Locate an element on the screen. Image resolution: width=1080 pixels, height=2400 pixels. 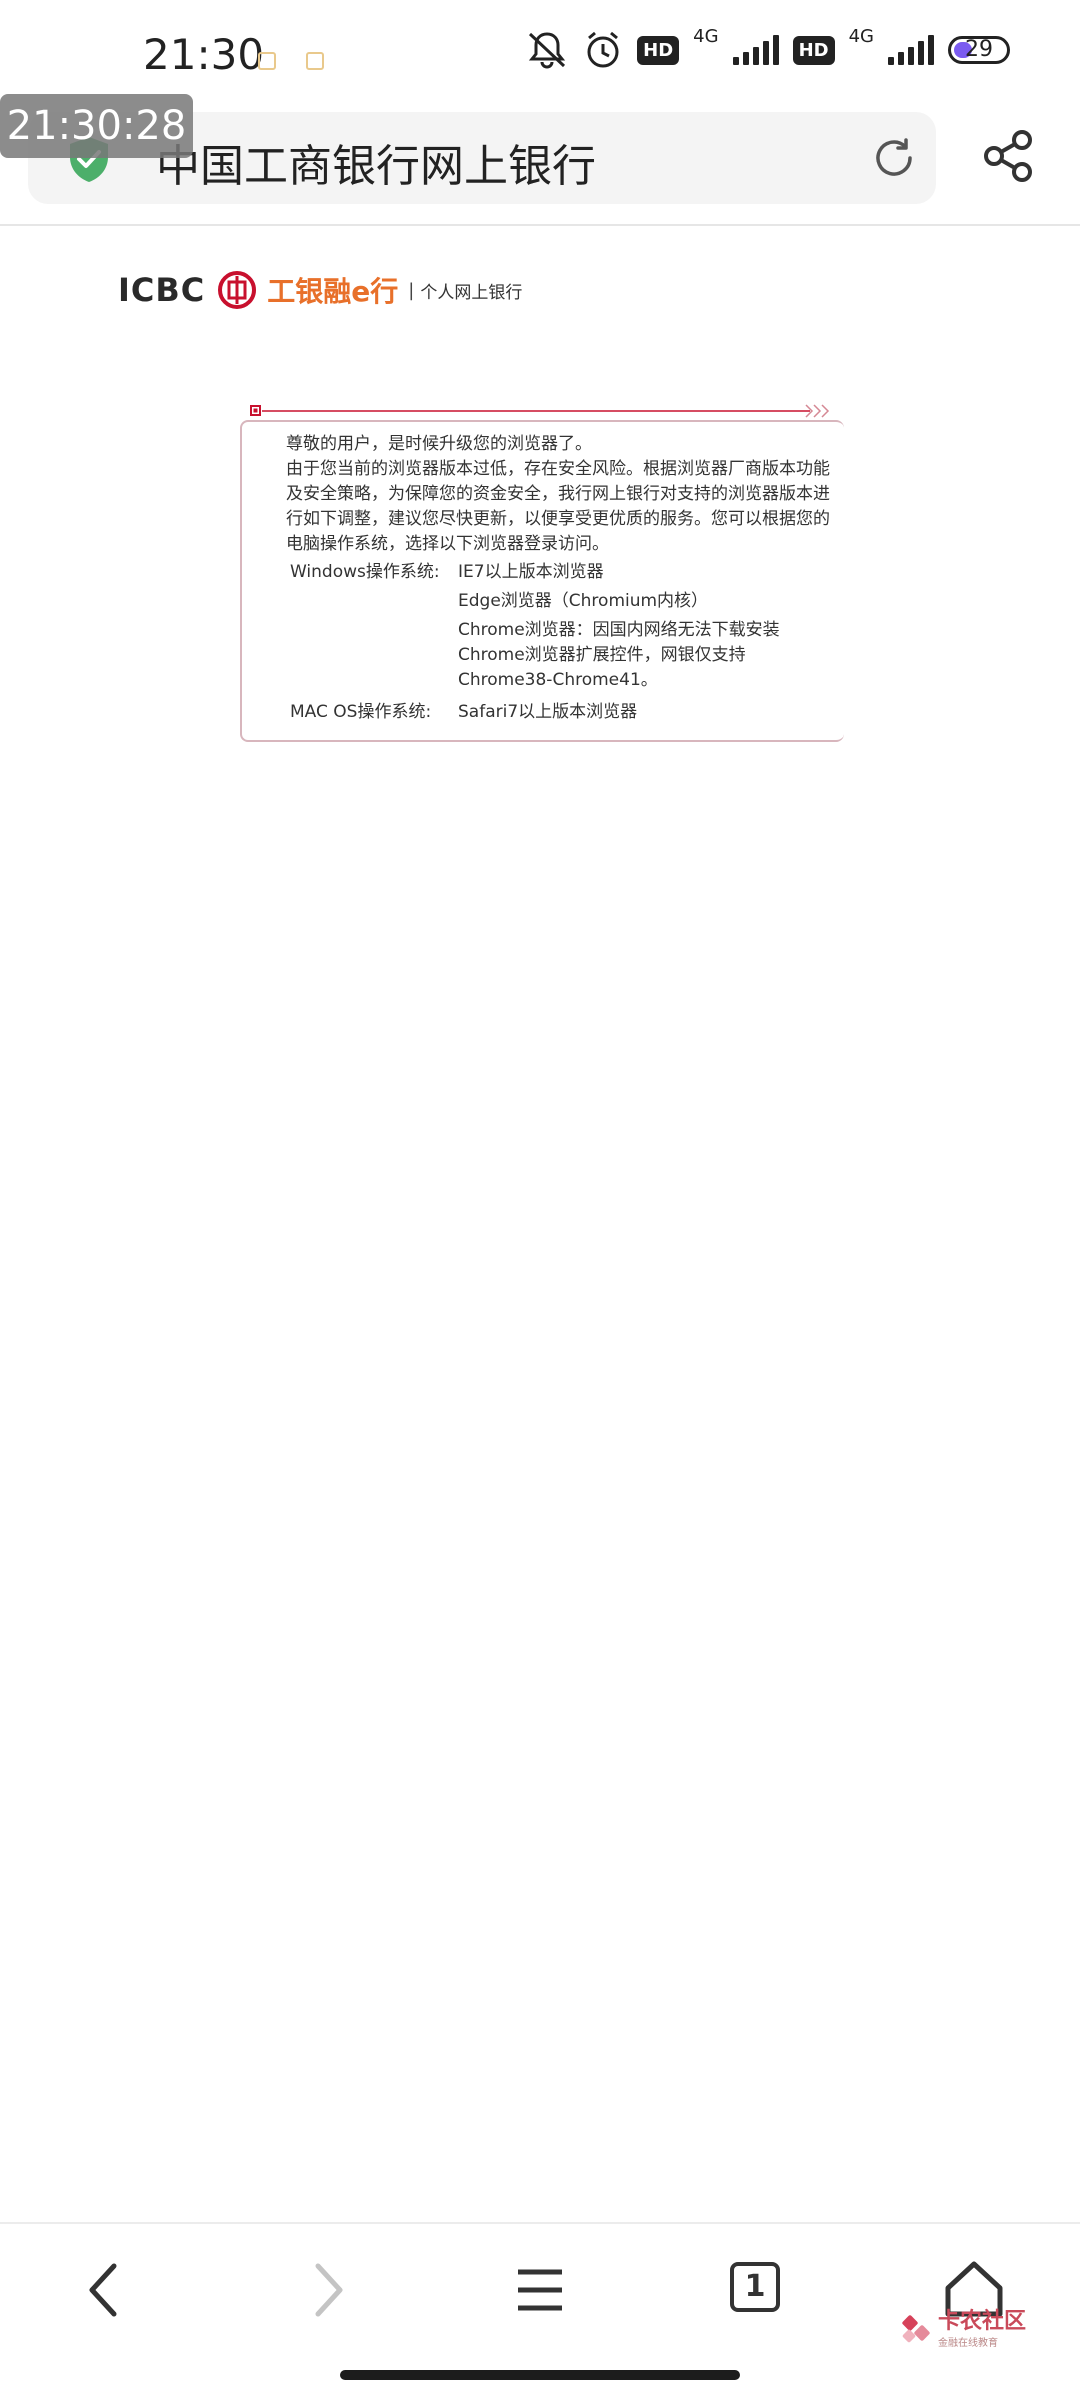
mac-browser-safari: Safari7以上版本浏览器 is located at coordinates (548, 712).